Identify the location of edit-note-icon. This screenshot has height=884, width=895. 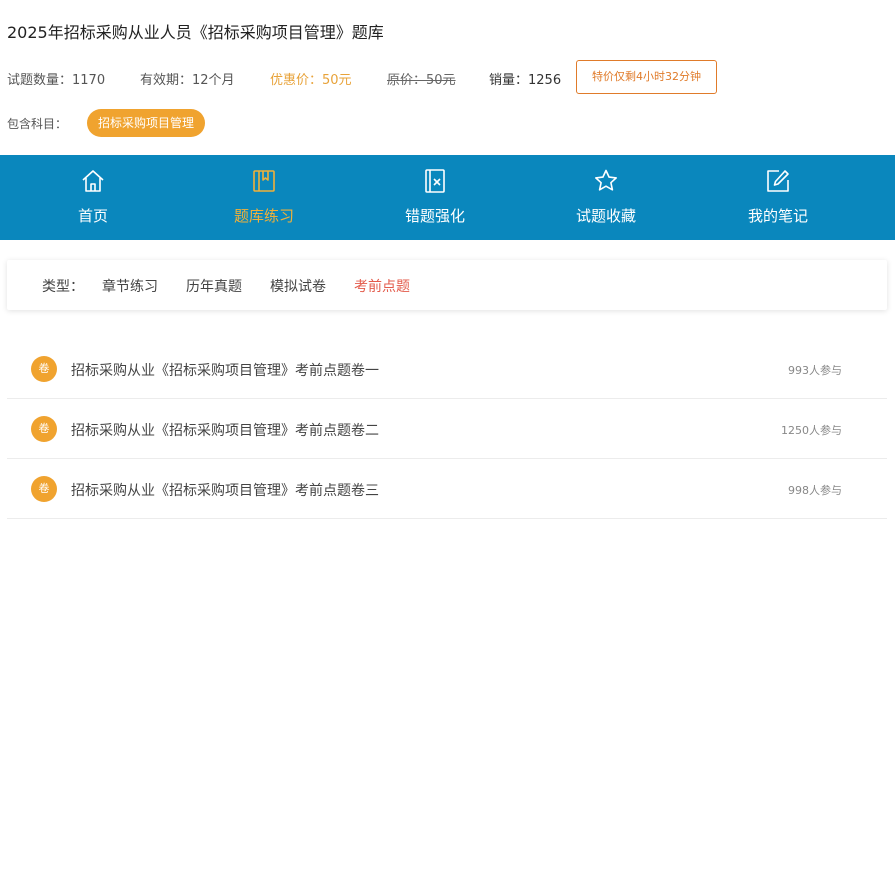
(778, 181).